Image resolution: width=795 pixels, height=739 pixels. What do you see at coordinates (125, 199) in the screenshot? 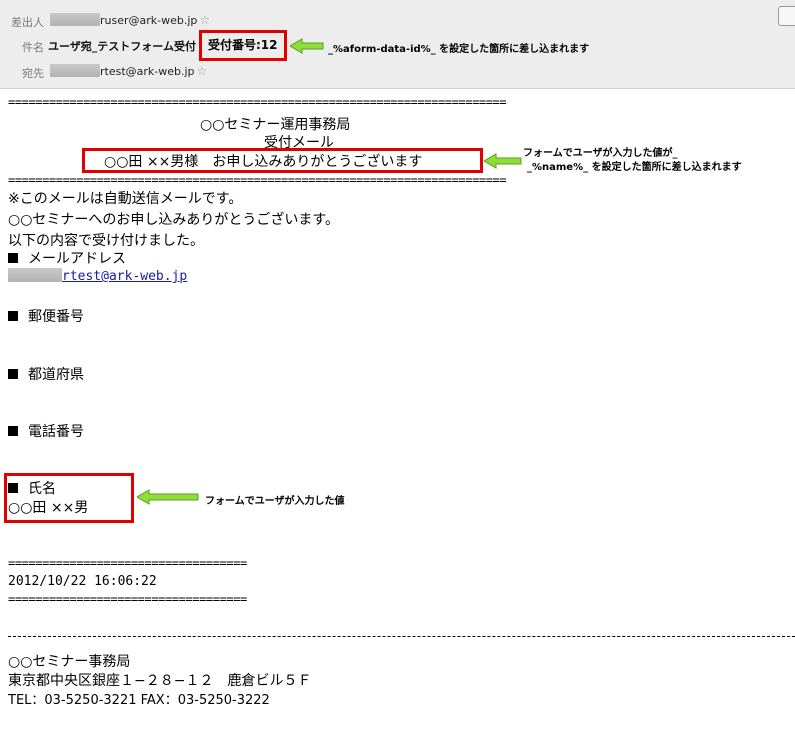
I see `intro-line-1: ※このメールは自動送信メールです。` at bounding box center [125, 199].